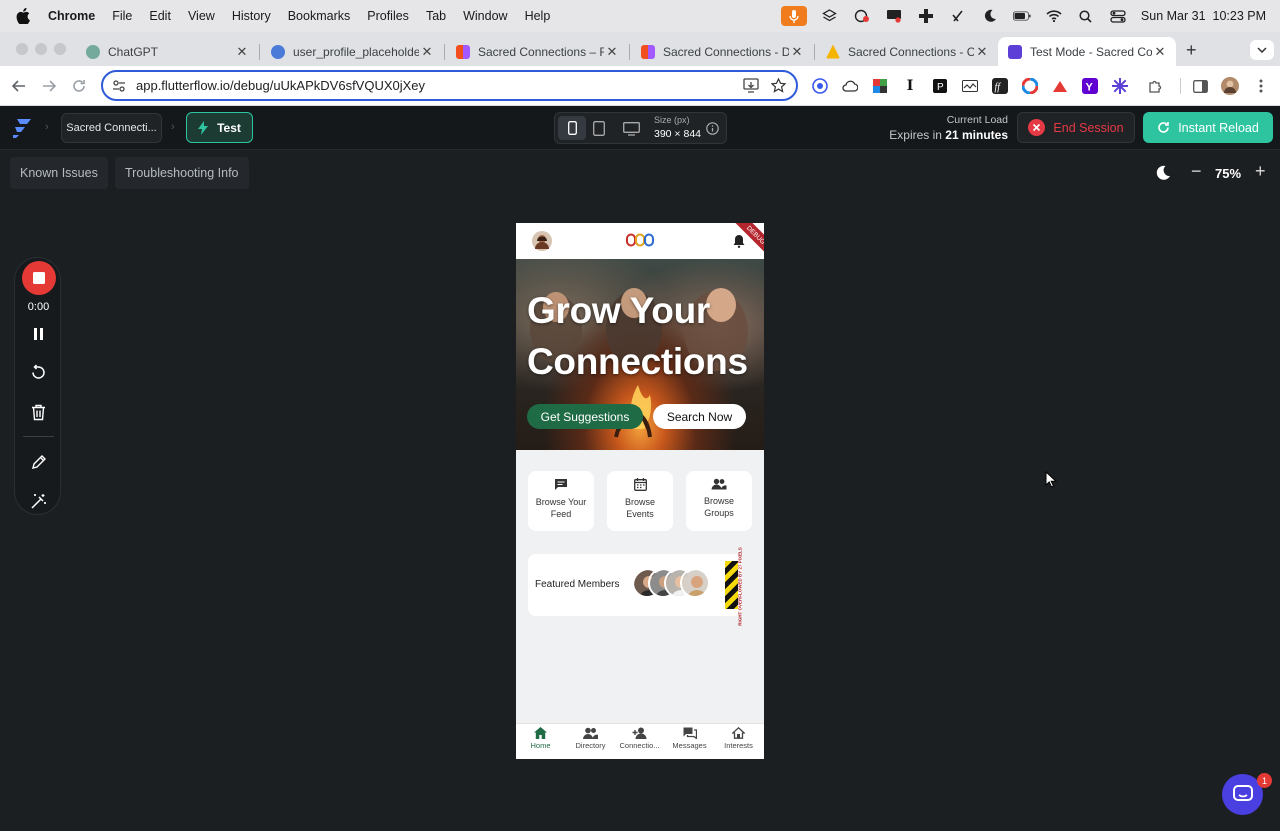  I want to click on moon-icon, so click(990, 16).